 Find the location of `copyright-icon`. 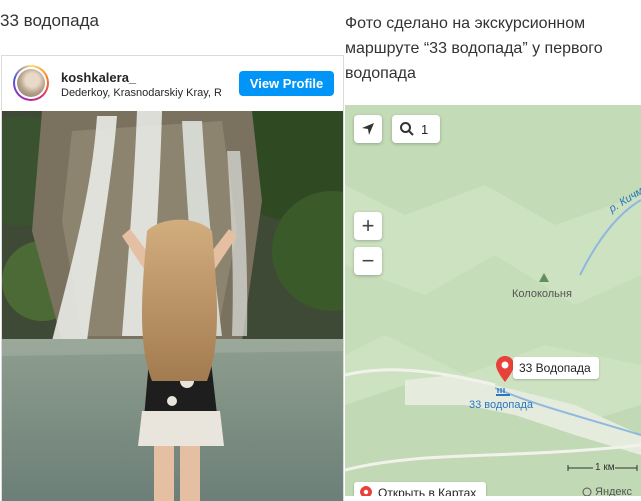

copyright-icon is located at coordinates (587, 491).